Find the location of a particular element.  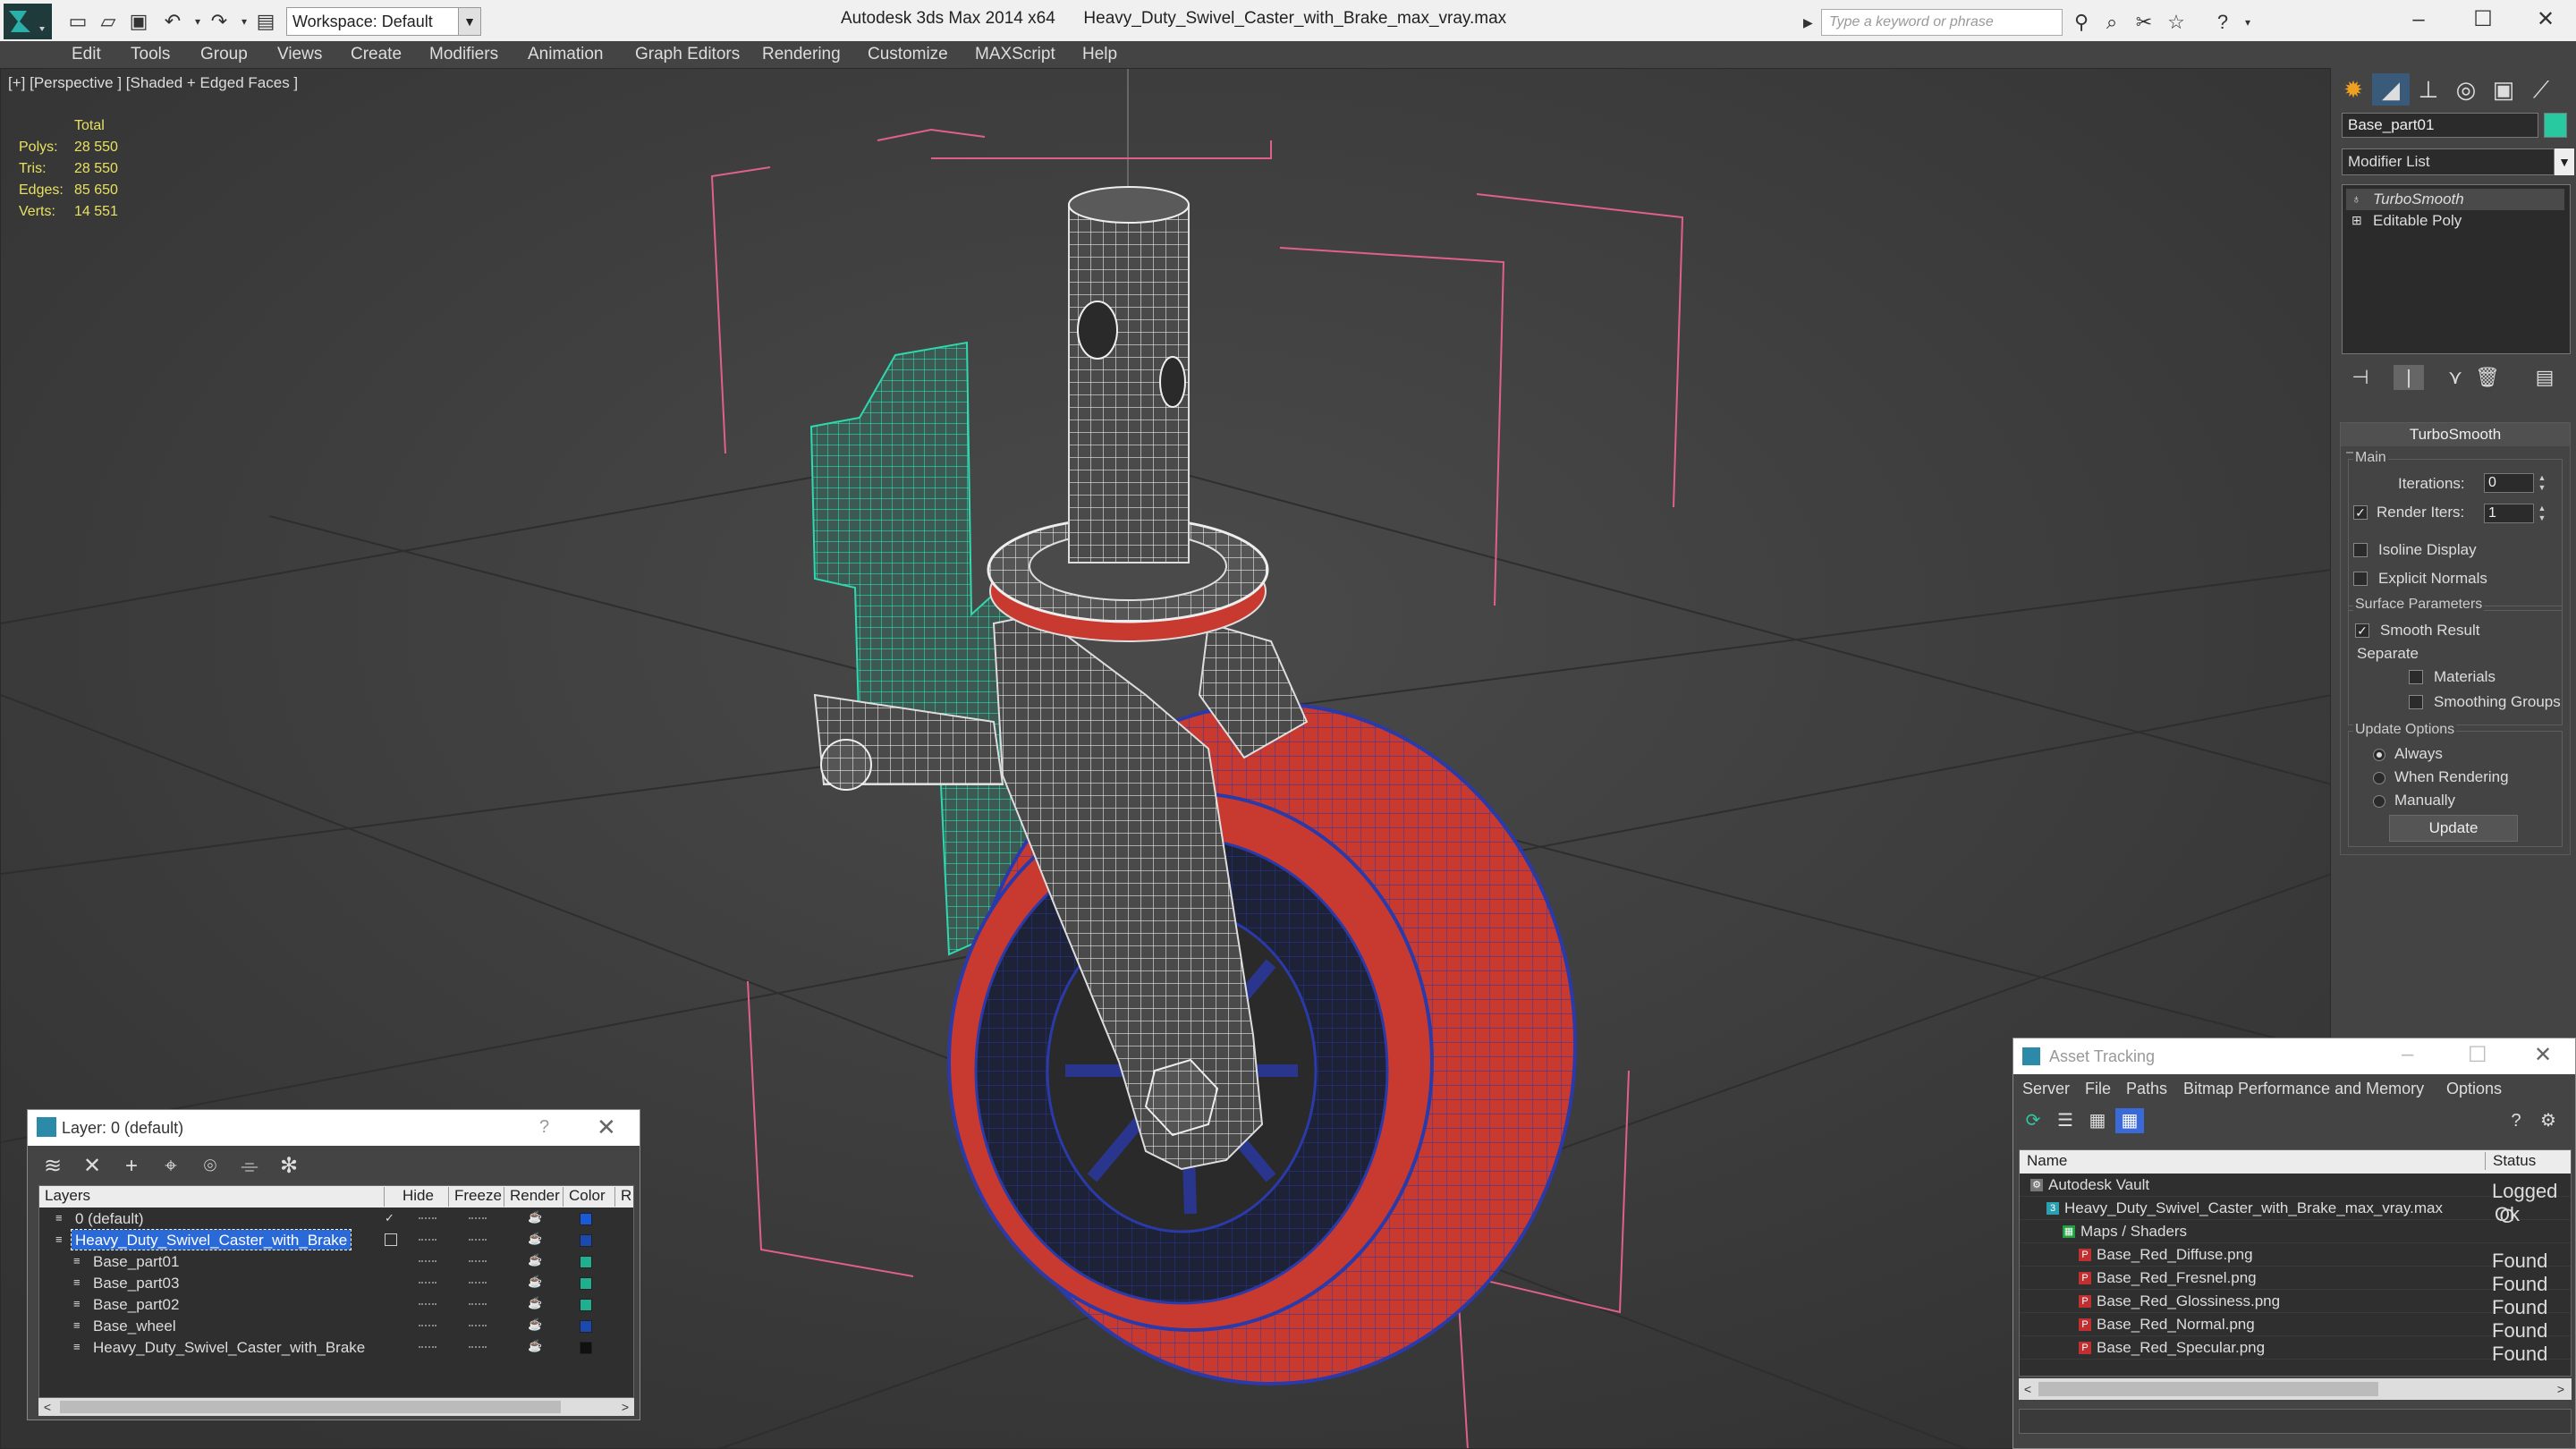

menu-server: Server is located at coordinates (2046, 1089).